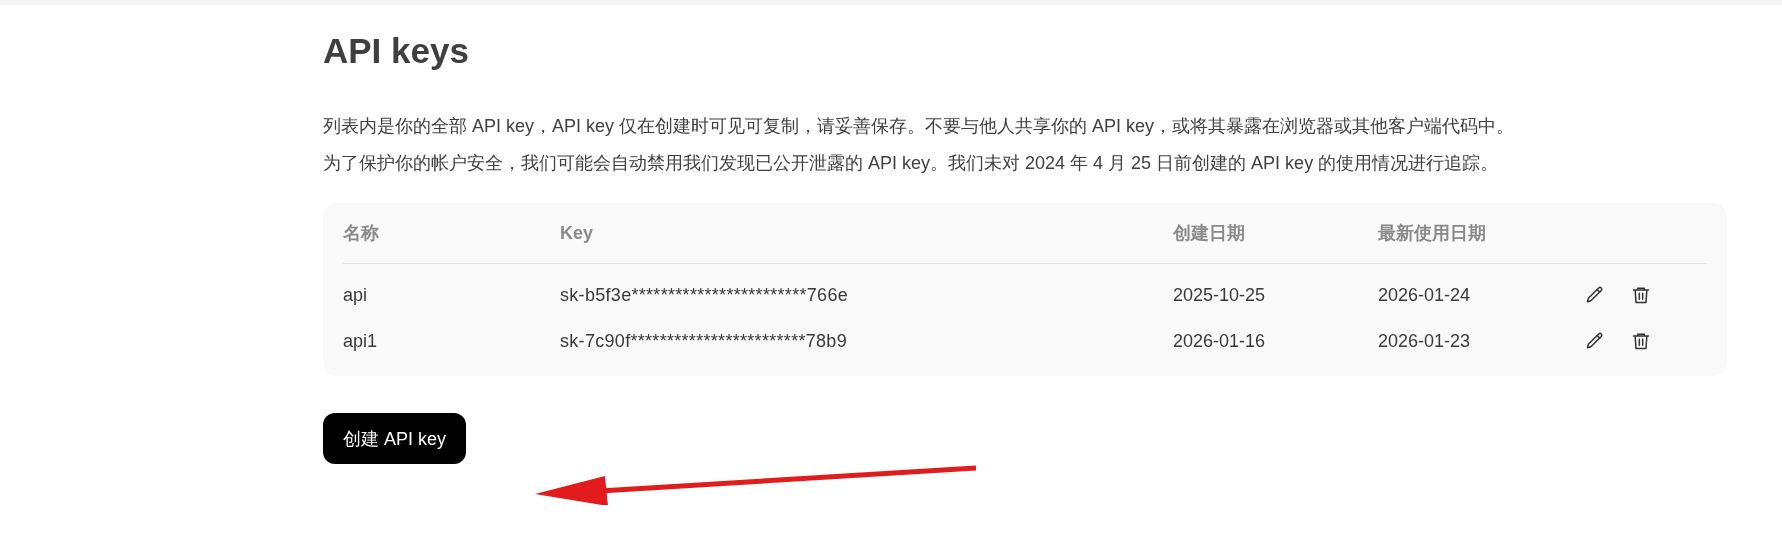 Image resolution: width=1782 pixels, height=541 pixels. I want to click on column-header: Key, so click(577, 233).